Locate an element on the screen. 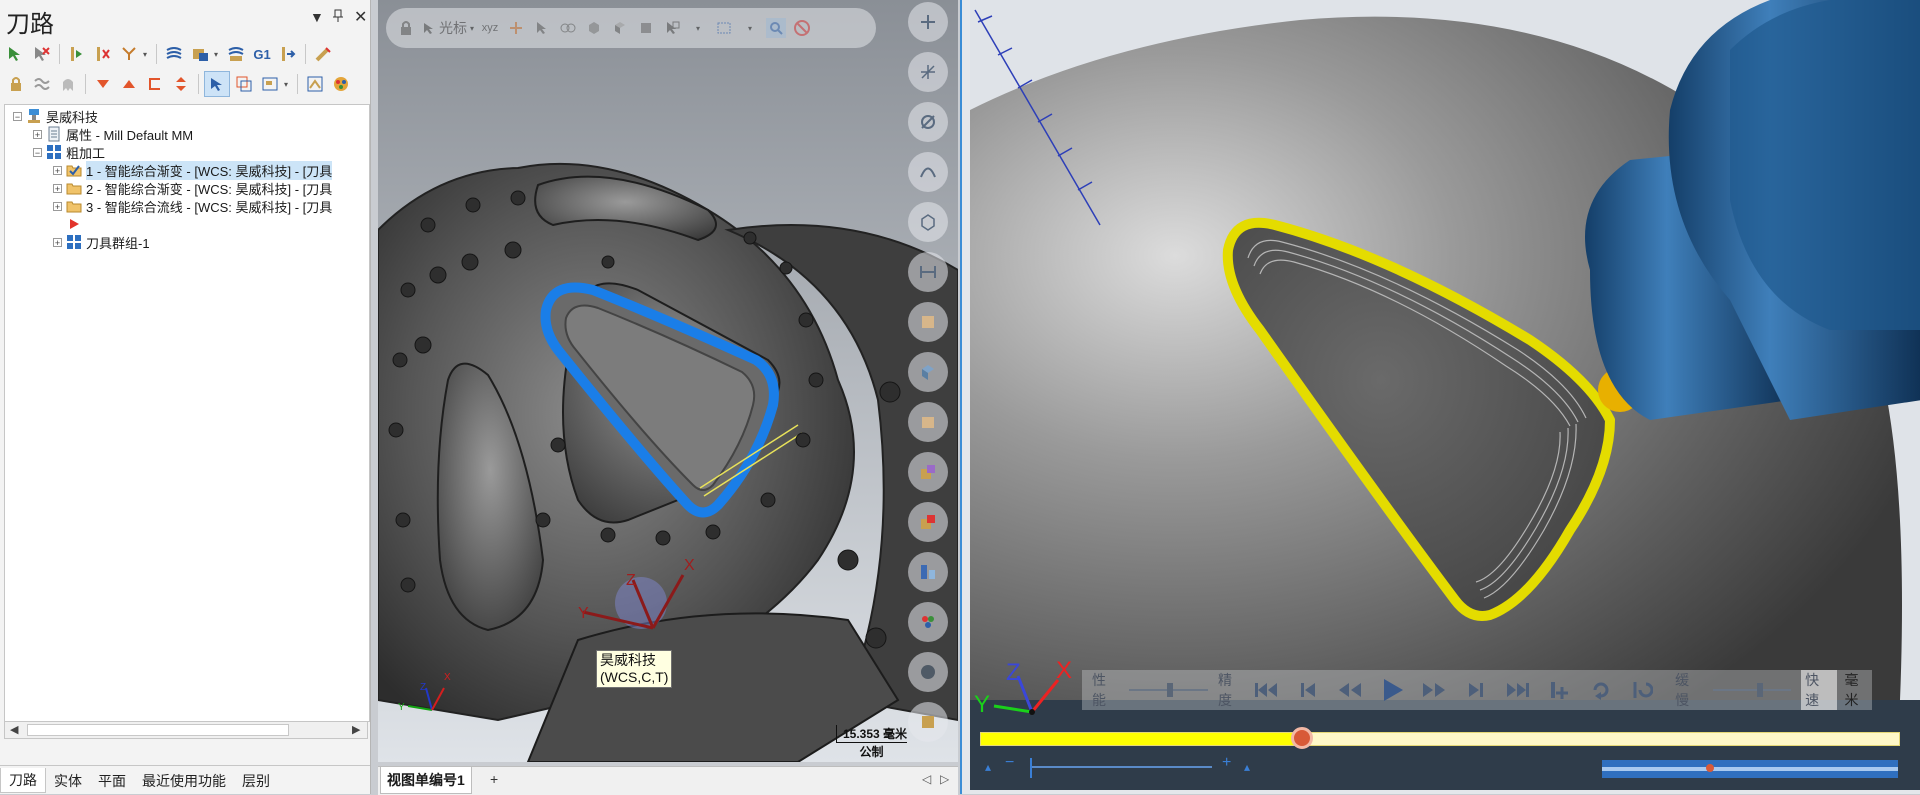  window-dropdown-icon: ▾ is located at coordinates (750, 28).